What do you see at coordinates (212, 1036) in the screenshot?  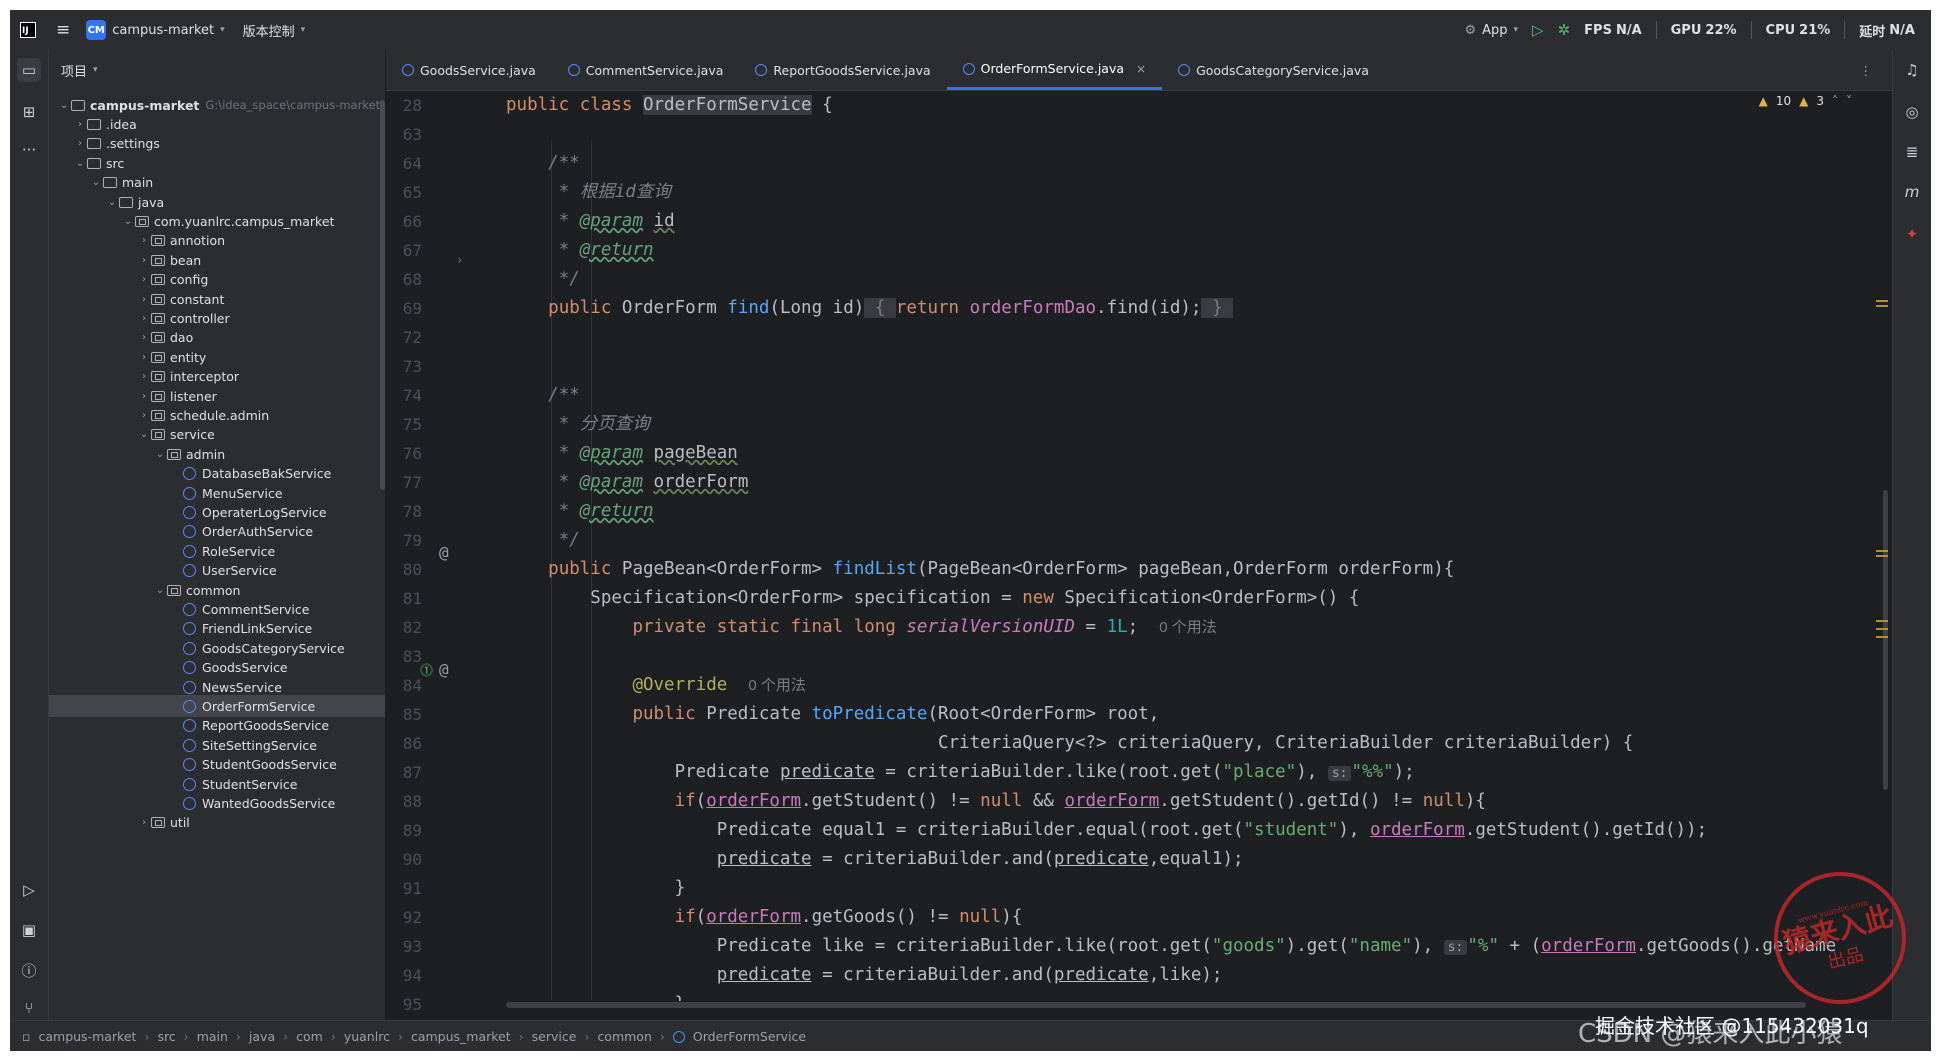 I see `breadcrumb-item: main` at bounding box center [212, 1036].